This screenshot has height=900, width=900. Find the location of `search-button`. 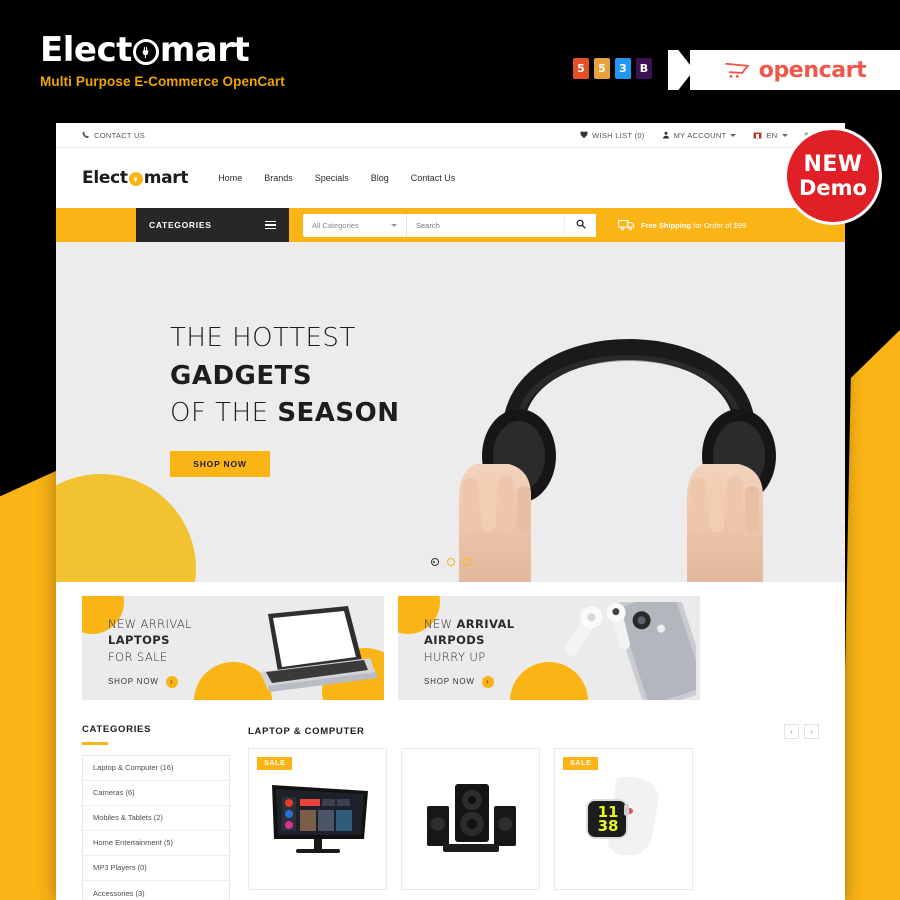

search-button is located at coordinates (580, 225).